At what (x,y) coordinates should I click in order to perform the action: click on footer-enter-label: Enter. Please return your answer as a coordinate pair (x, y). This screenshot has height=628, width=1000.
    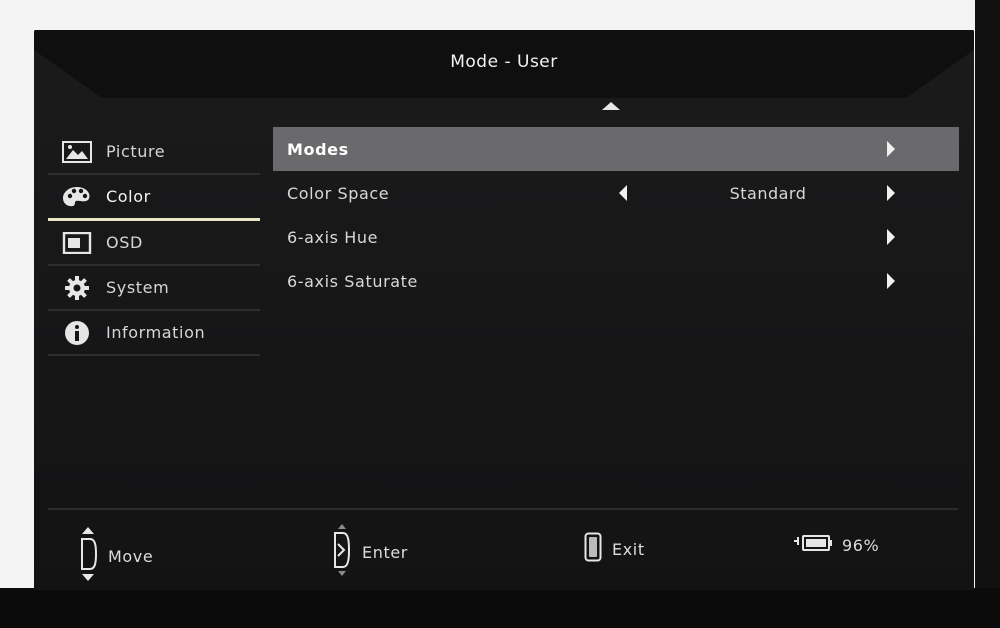
    Looking at the image, I should click on (385, 552).